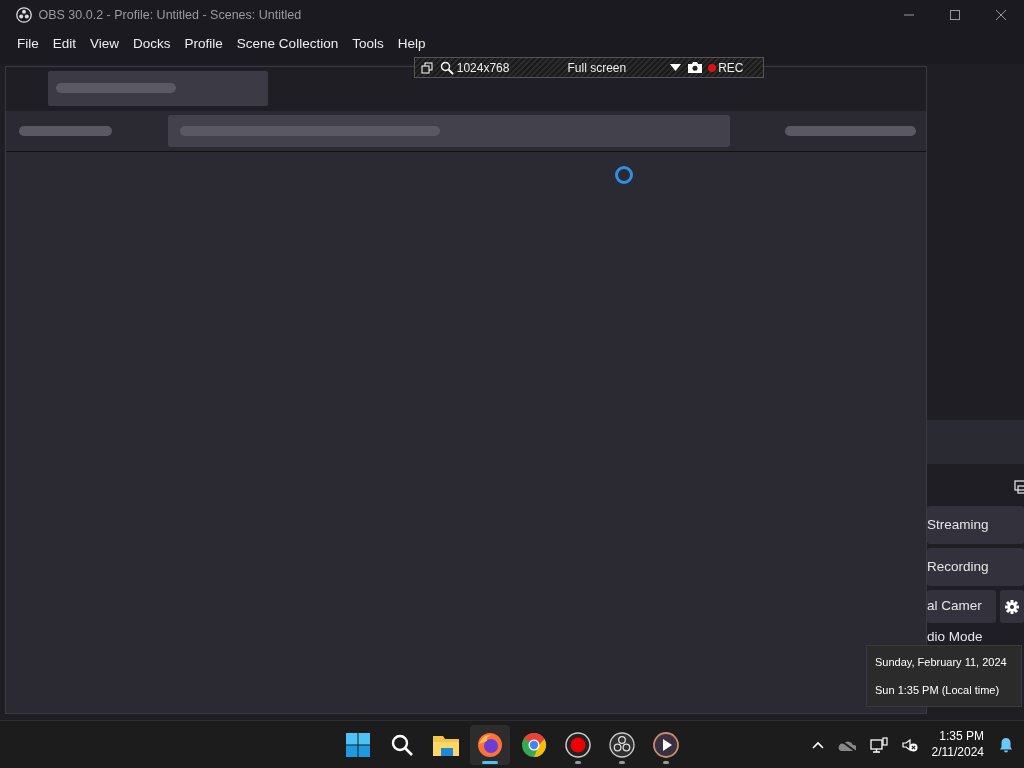  Describe the element at coordinates (170, 15) in the screenshot. I see `window-title: OBS 30.0.2 - Profile: Untitled - Scenes: Untitled` at that location.